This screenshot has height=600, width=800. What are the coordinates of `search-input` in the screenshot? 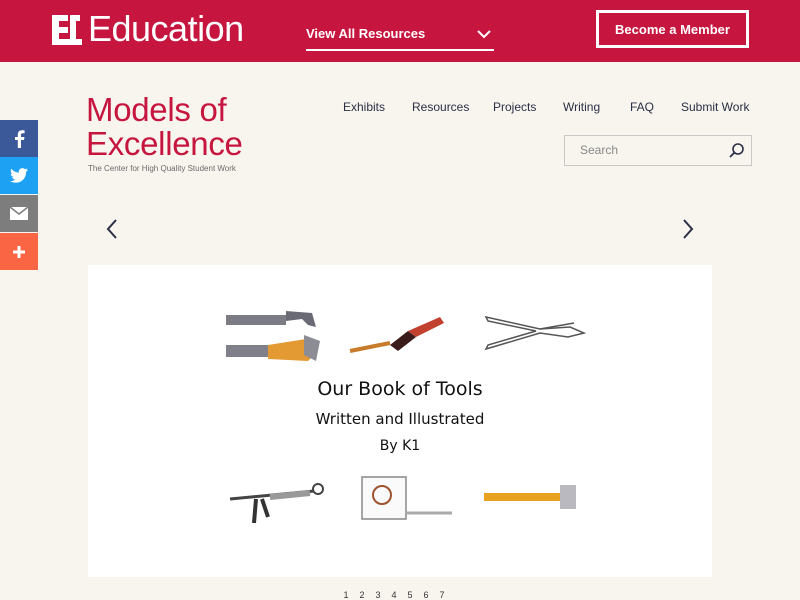 It's located at (640, 150).